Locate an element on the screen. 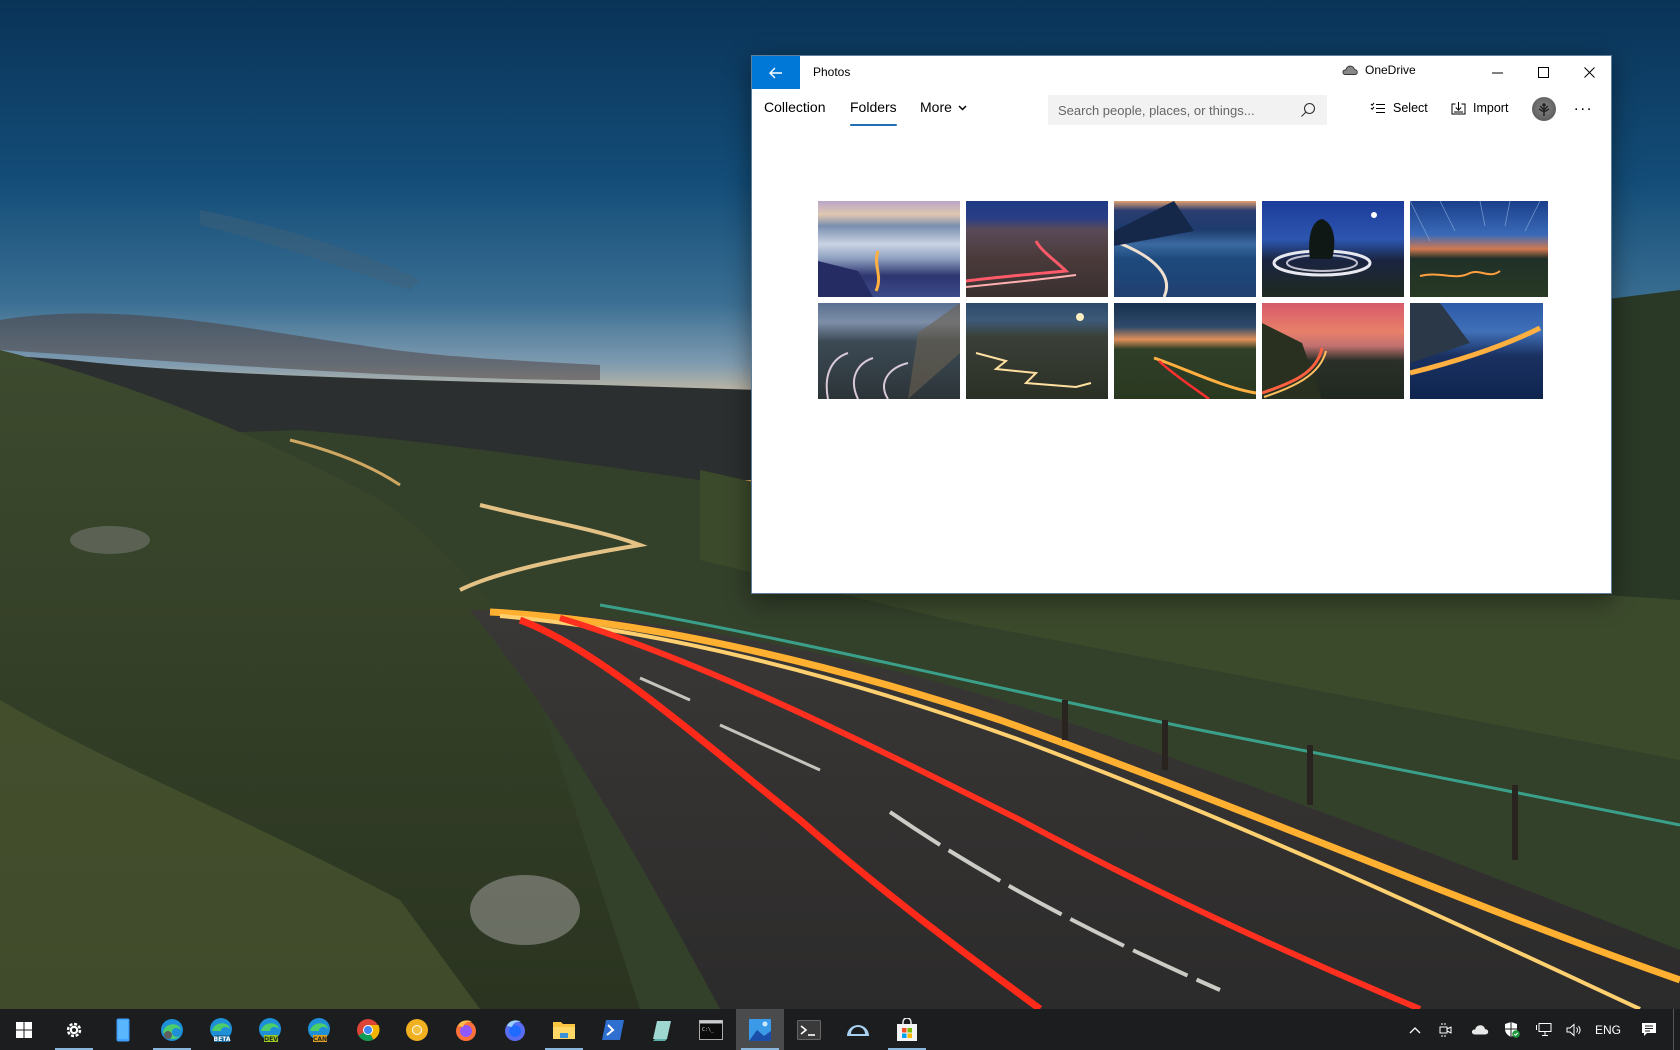  search-icon is located at coordinates (1308, 110).